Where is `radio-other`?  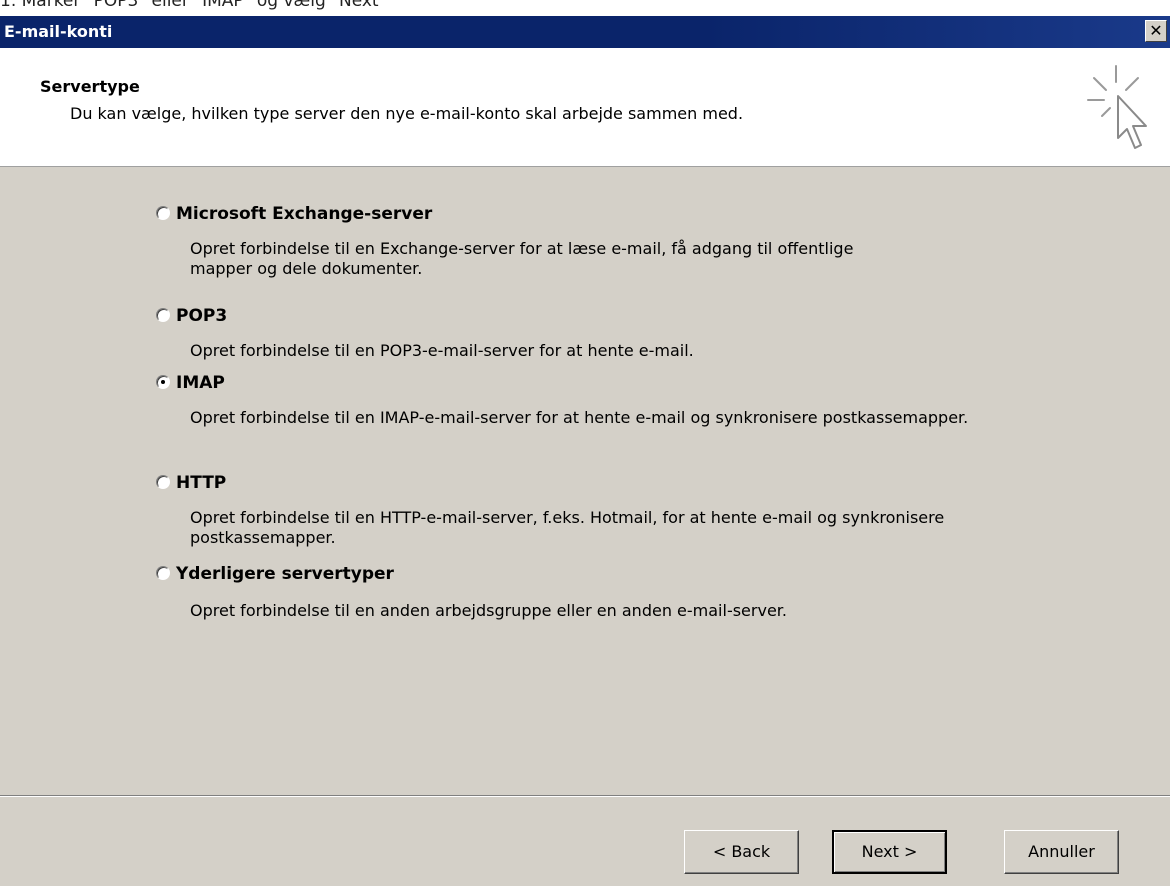 radio-other is located at coordinates (163, 573).